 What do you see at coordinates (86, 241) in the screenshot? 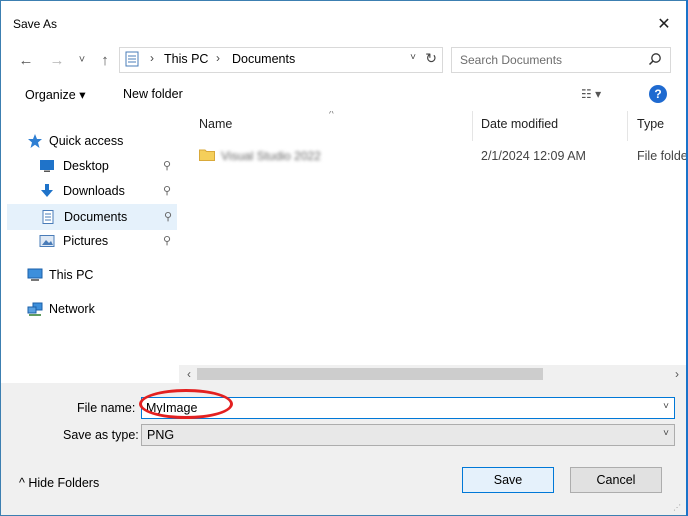
I see `sidebar-item-label: Pictures` at bounding box center [86, 241].